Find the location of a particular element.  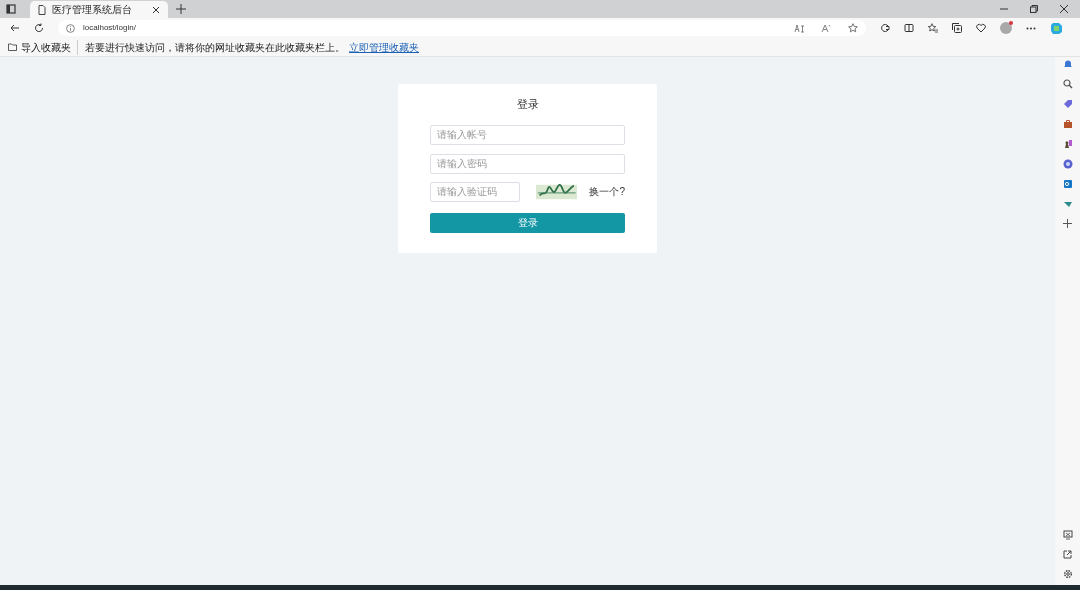

favorites-icon is located at coordinates (933, 28).